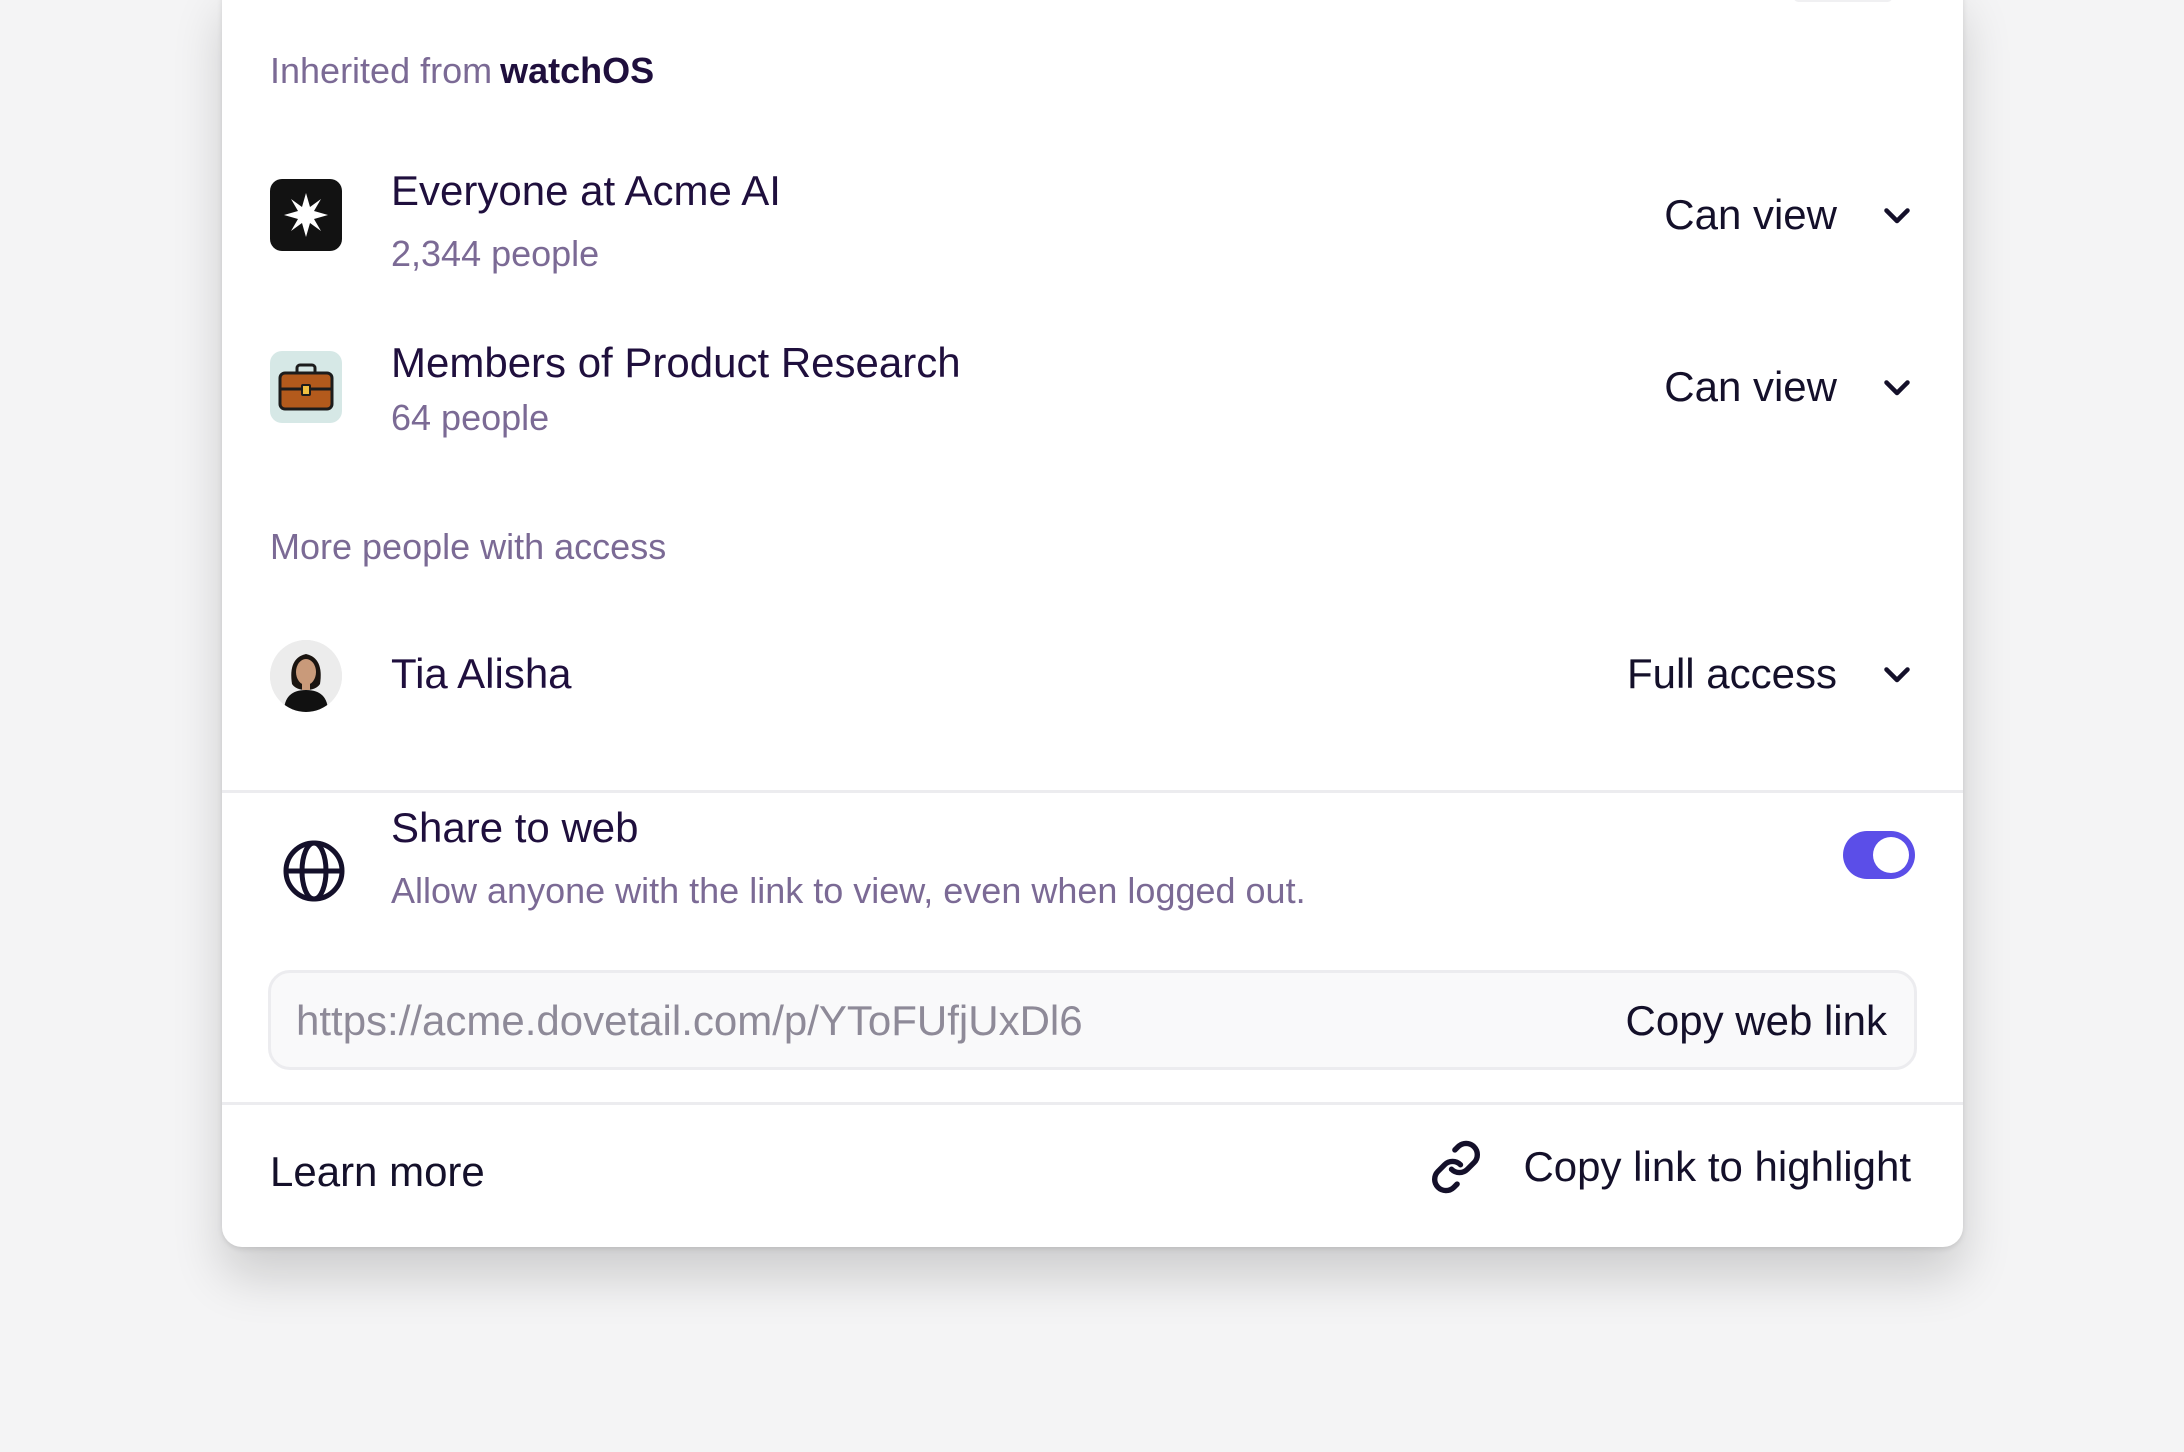  What do you see at coordinates (689, 1021) in the screenshot?
I see `web-link-url: https://acme.dovetail.com/p/YToFUfjUxDl6` at bounding box center [689, 1021].